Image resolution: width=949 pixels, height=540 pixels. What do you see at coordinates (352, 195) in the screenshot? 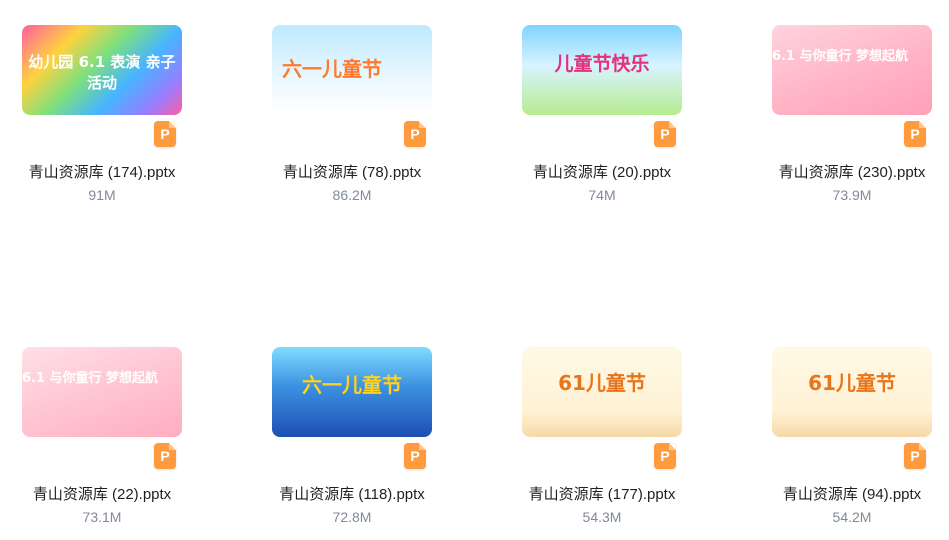
I see `file-size: 86.2M` at bounding box center [352, 195].